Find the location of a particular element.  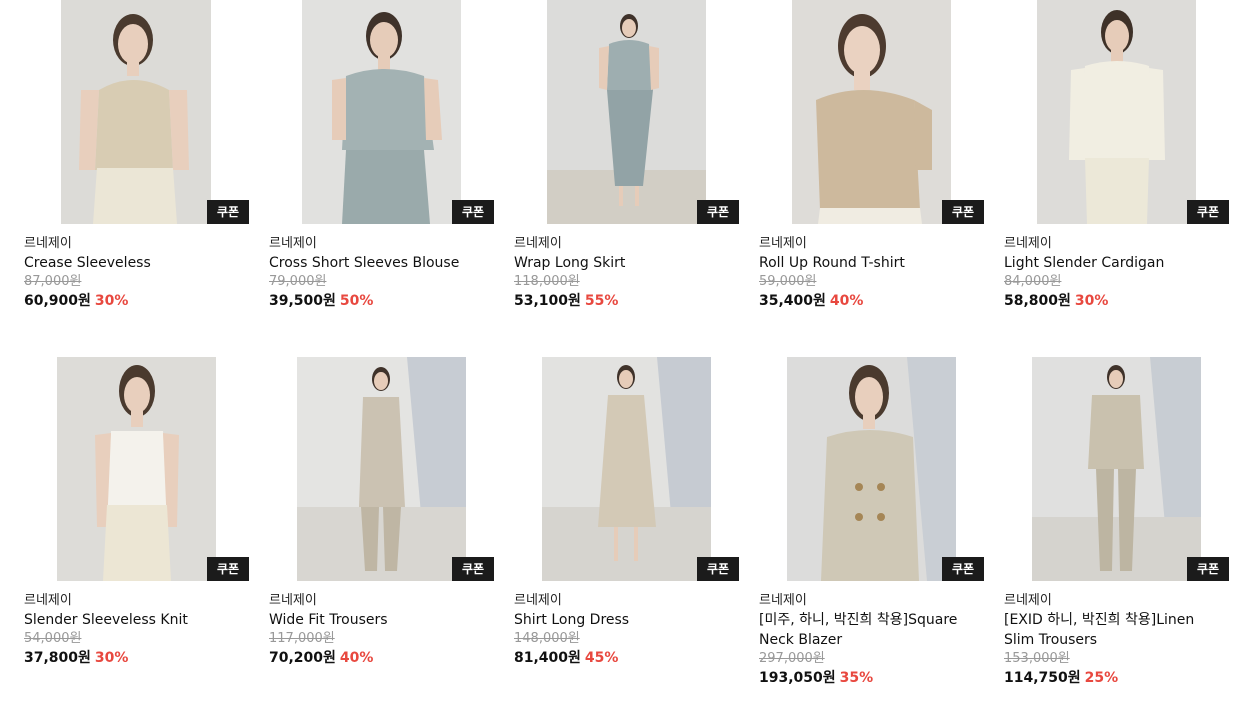

product-name: Wide Fit Trousers is located at coordinates (381, 620).